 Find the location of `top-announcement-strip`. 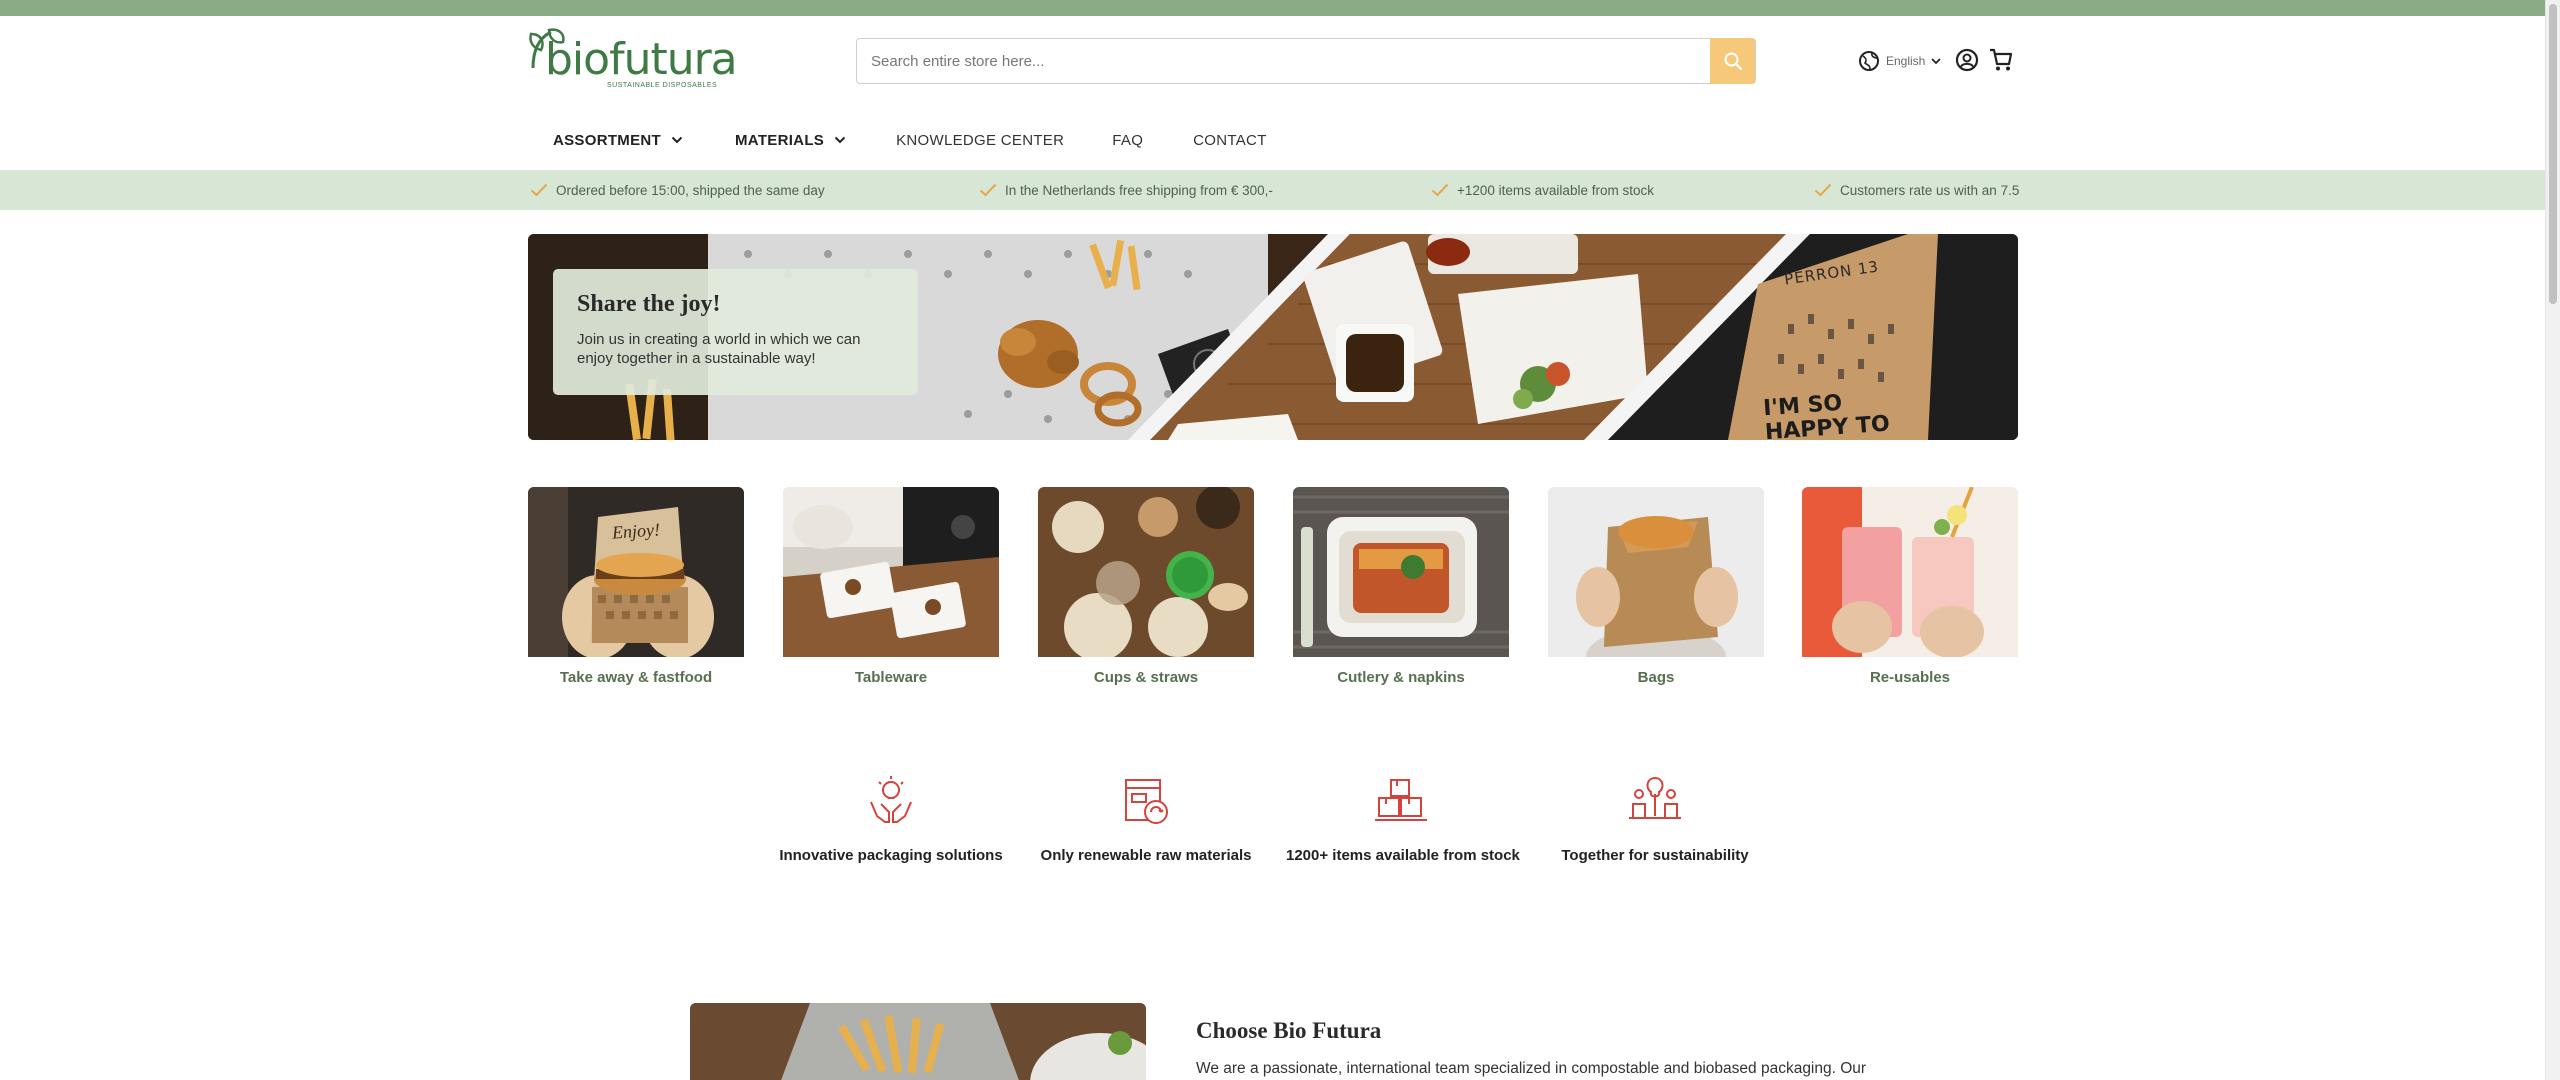

top-announcement-strip is located at coordinates (1272, 8).